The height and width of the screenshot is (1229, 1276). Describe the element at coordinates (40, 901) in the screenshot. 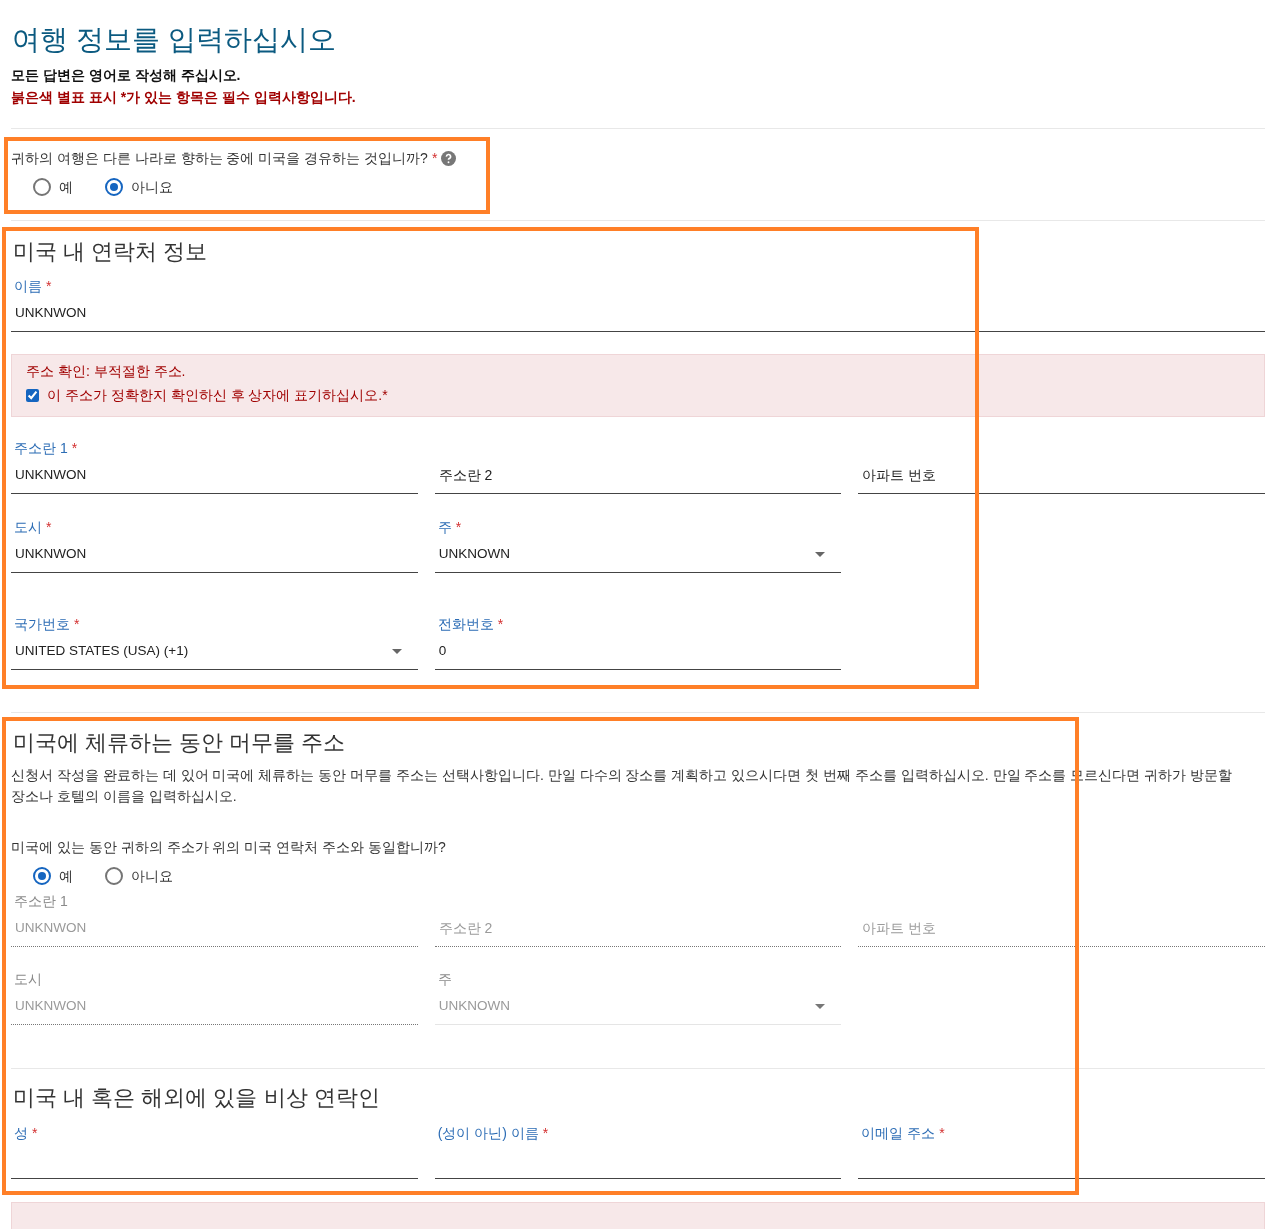

I see `field-label: 주소란 1` at that location.